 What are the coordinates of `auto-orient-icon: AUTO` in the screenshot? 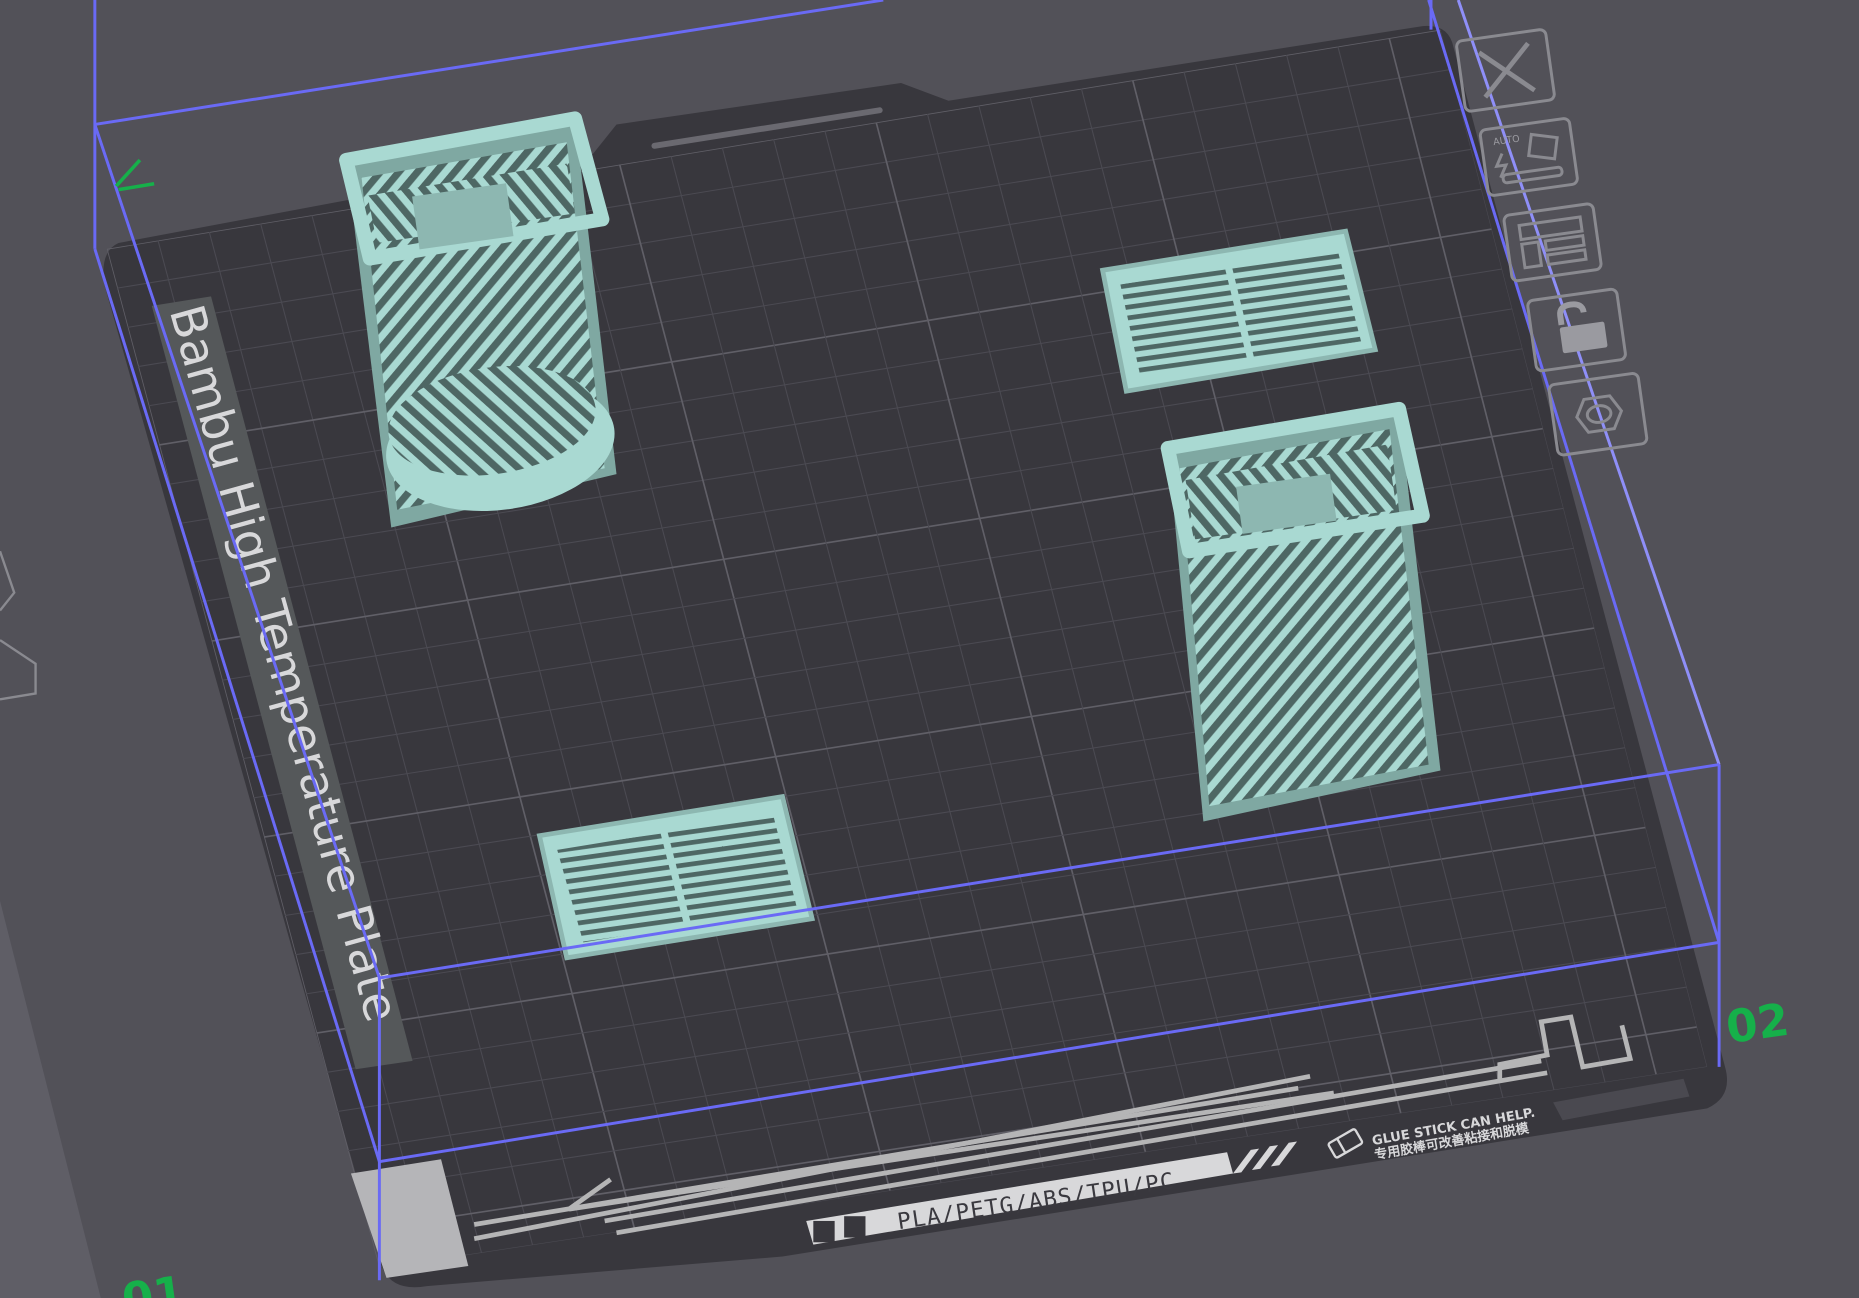 It's located at (1528, 158).